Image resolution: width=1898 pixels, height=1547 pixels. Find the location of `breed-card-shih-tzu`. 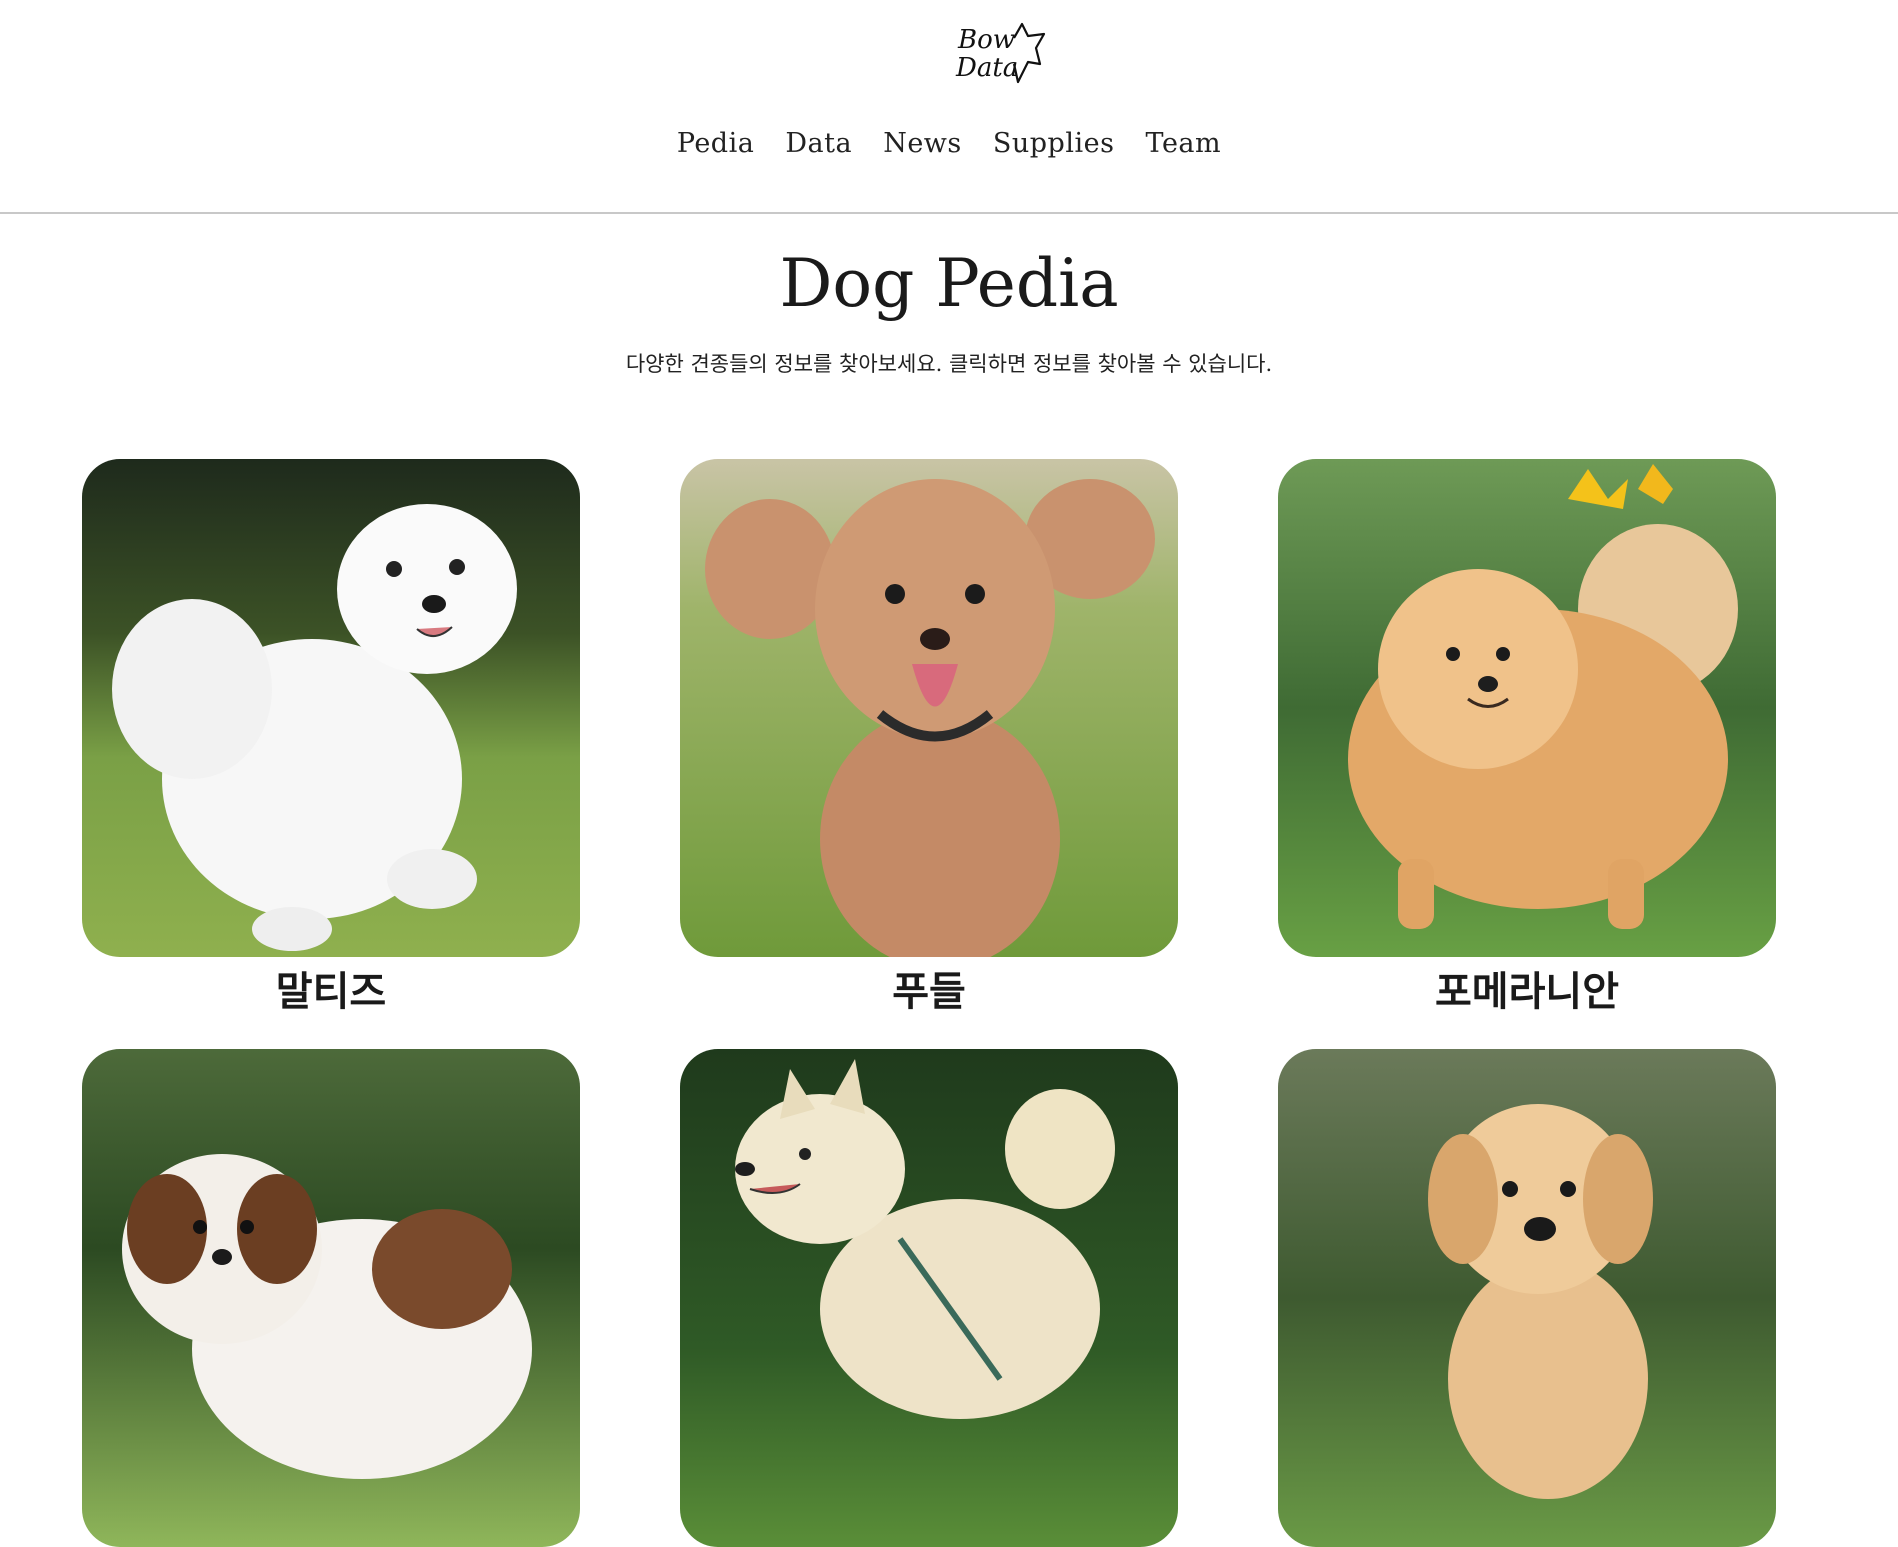

breed-card-shih-tzu is located at coordinates (331, 1298).